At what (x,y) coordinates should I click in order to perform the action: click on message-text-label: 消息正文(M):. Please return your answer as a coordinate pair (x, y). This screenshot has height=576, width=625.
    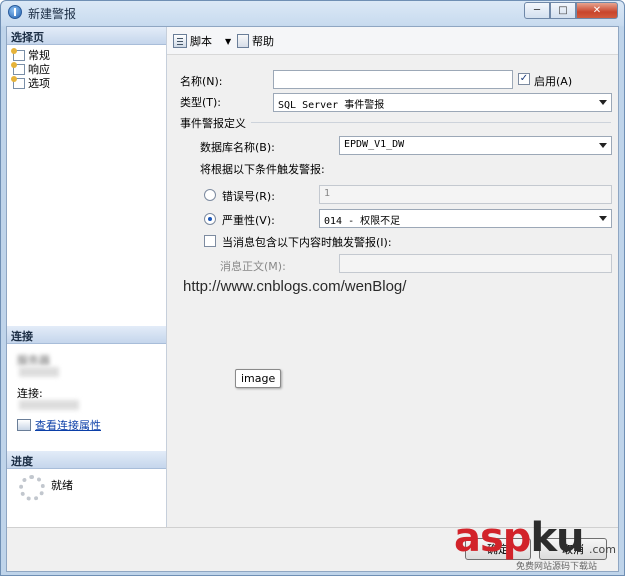
    Looking at the image, I should click on (253, 266).